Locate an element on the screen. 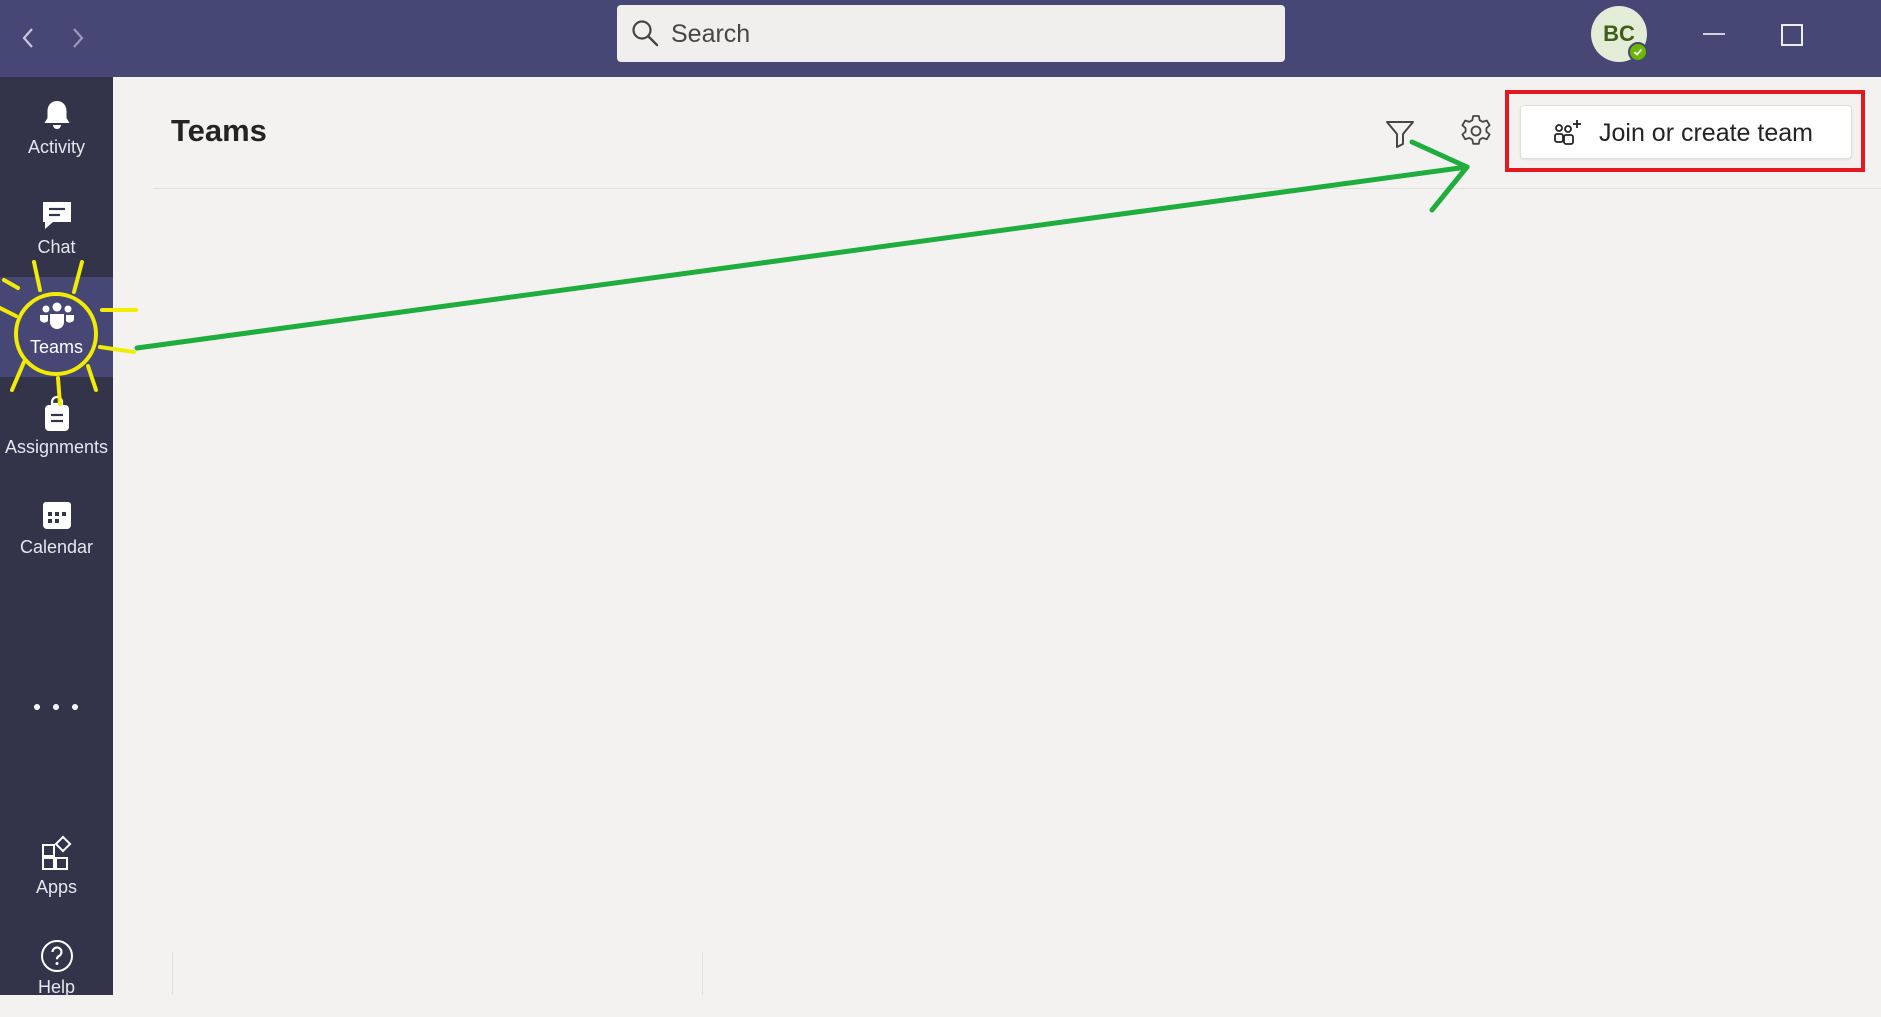  search-input is located at coordinates (966, 34).